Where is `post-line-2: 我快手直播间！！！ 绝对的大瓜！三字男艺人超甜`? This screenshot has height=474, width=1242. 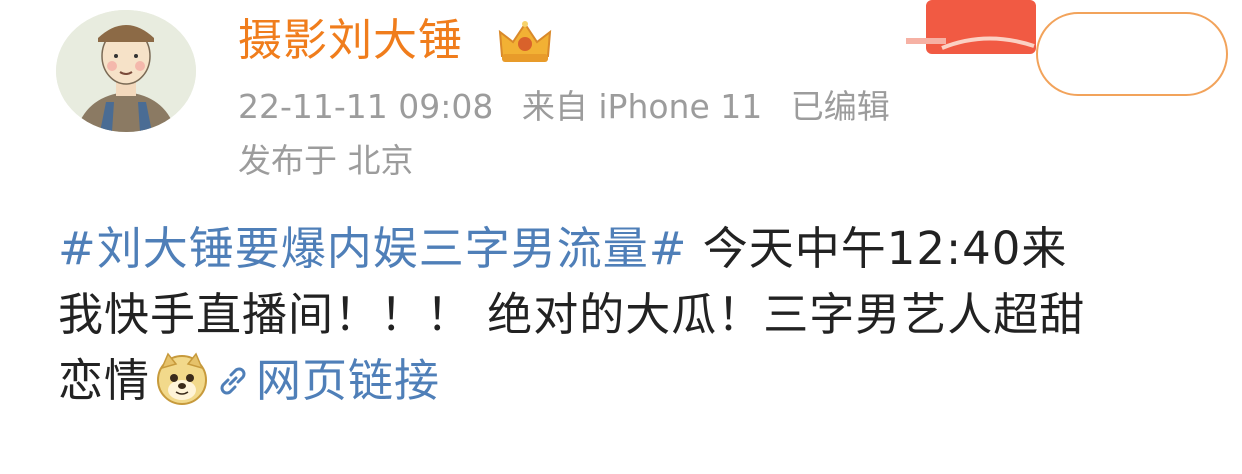 post-line-2: 我快手直播间！！！ 绝对的大瓜！三字男艺人超甜 is located at coordinates (643, 315).